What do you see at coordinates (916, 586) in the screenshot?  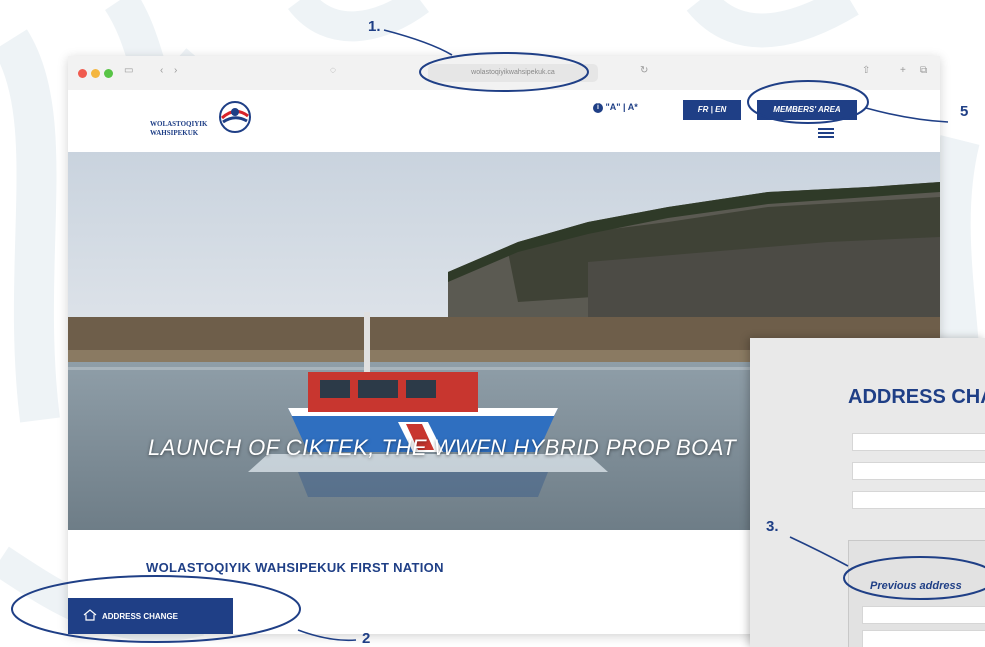 I see `previous-address-label: Previous address` at bounding box center [916, 586].